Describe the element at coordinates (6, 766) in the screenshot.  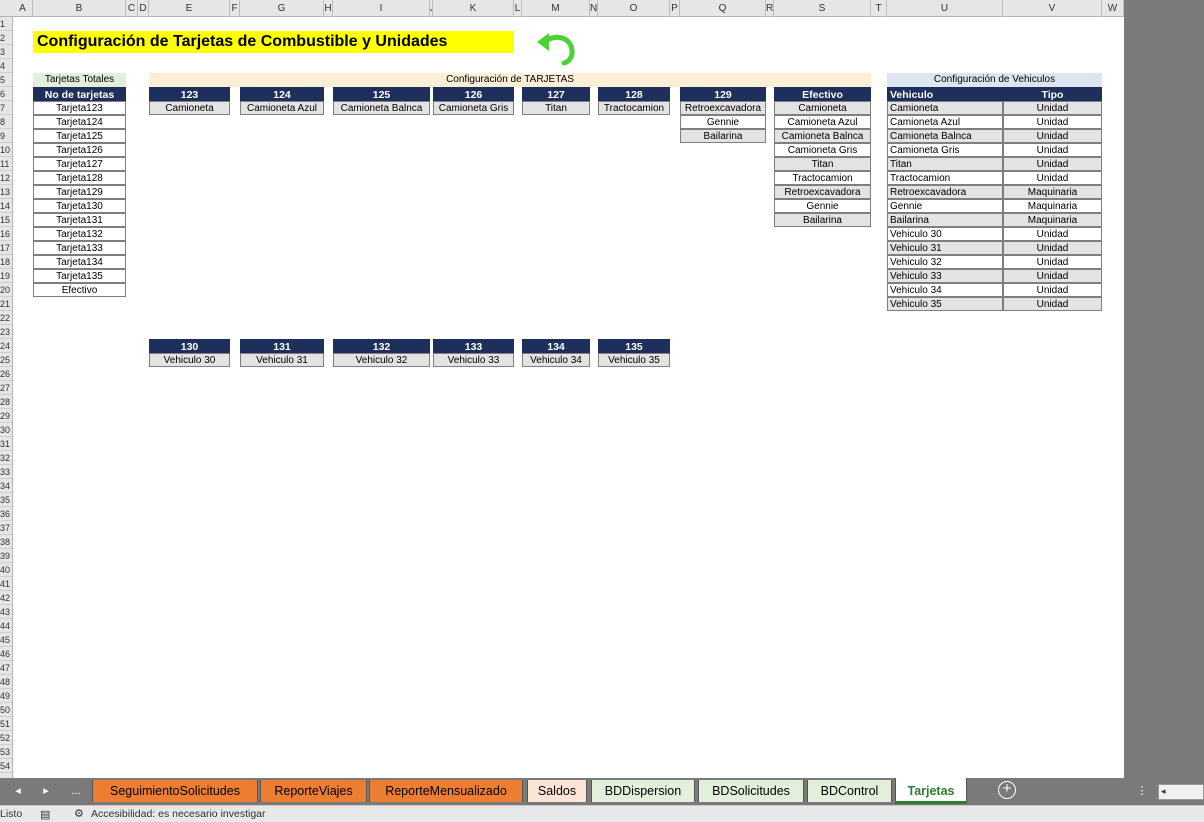
I see `row-header-54: 54` at that location.